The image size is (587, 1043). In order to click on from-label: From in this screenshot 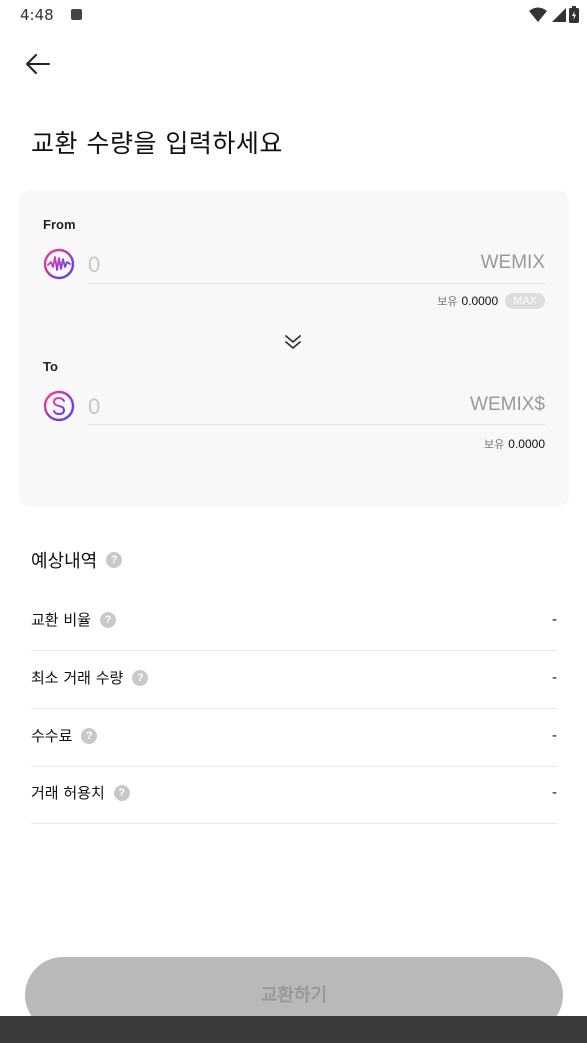, I will do `click(59, 224)`.